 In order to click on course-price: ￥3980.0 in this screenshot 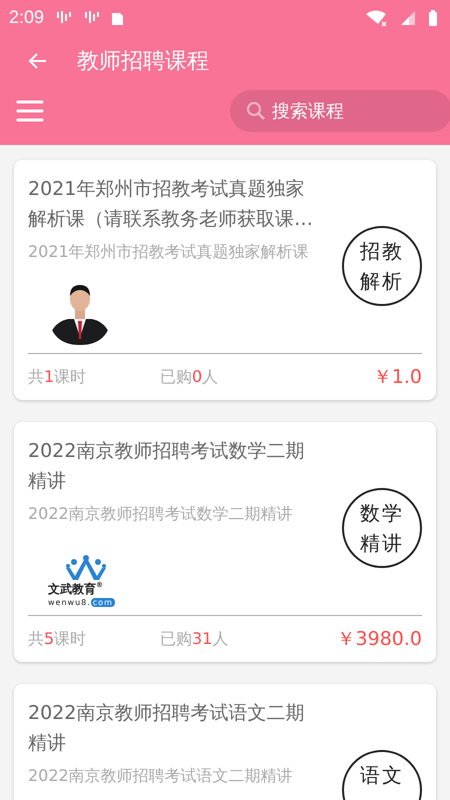, I will do `click(379, 639)`.